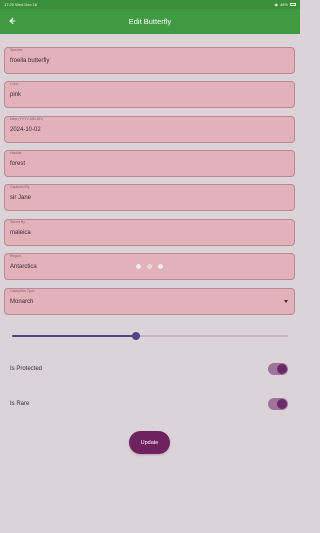 Image resolution: width=320 pixels, height=533 pixels. I want to click on species-value: froella butterfly, so click(30, 61).